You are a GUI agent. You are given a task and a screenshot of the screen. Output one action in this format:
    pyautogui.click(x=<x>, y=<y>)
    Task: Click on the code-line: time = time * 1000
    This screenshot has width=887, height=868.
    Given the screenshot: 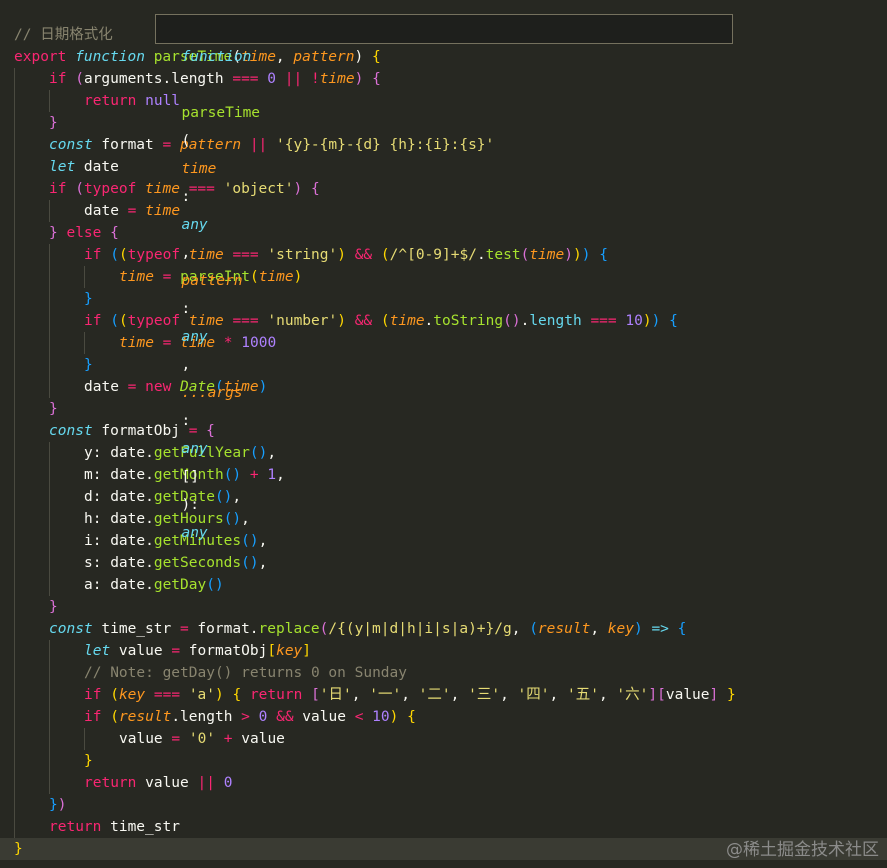 What is the action you would take?
    pyautogui.click(x=450, y=343)
    